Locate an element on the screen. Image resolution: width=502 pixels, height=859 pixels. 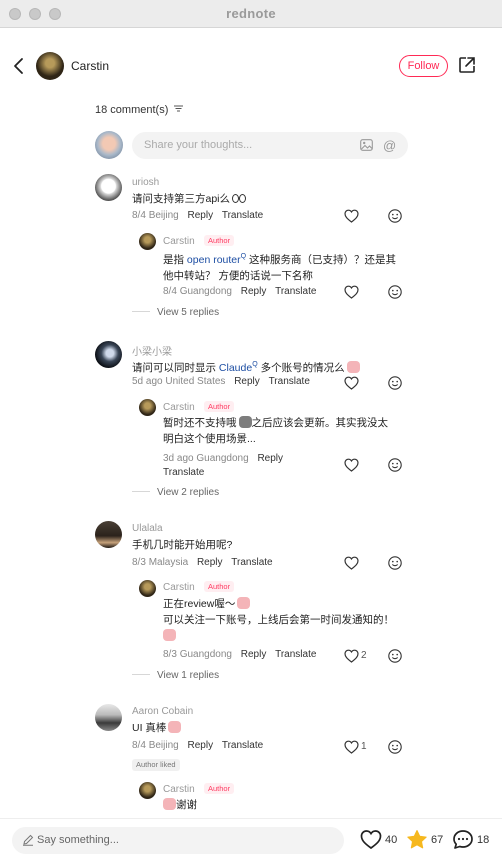
reply-text-part: 是指 is located at coordinates (175, 260).